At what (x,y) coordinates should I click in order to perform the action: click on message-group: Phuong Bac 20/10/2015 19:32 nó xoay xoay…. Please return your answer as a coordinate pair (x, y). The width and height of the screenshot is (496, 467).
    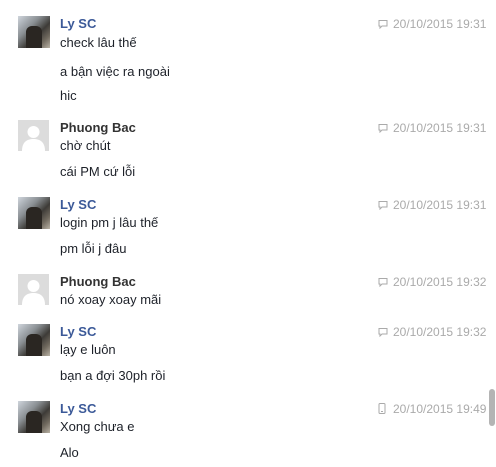
    Looking at the image, I should click on (244, 293).